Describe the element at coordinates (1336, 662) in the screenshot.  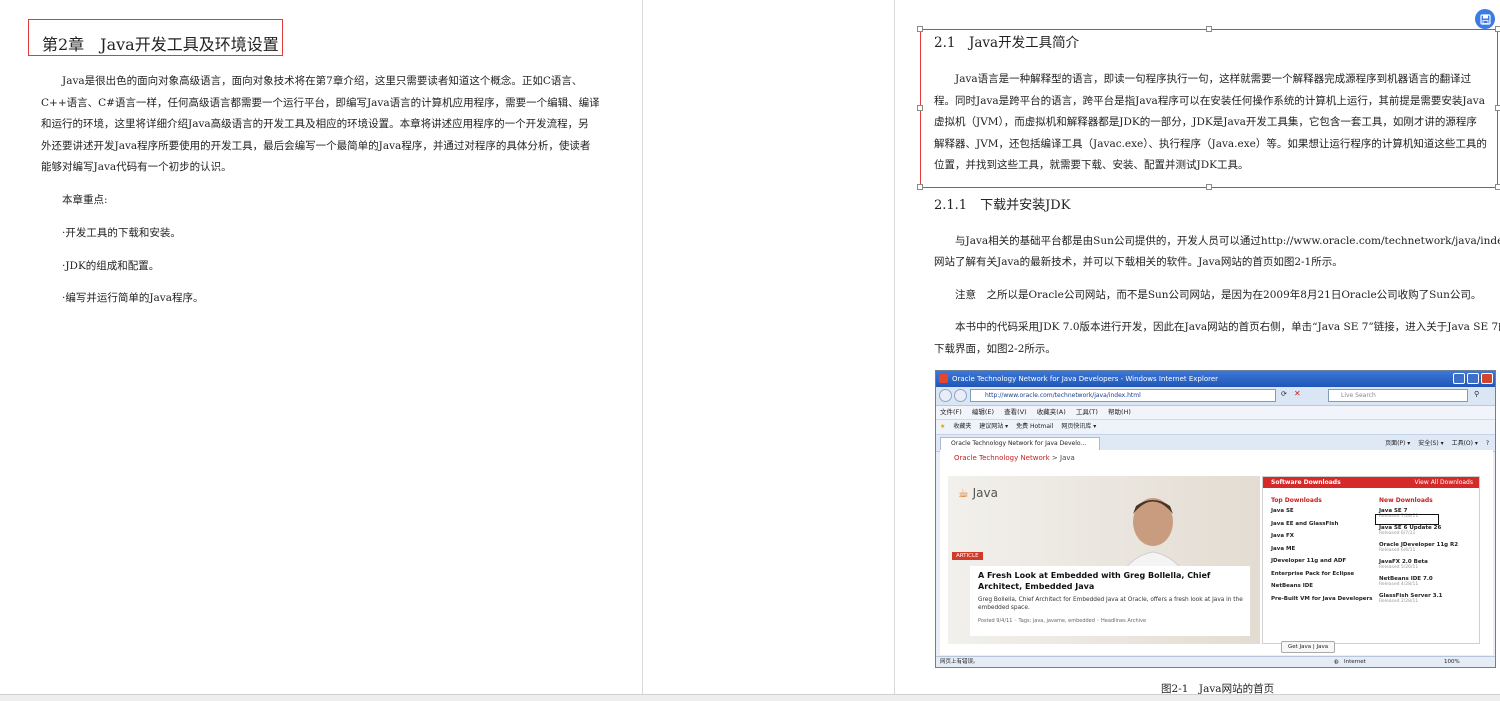
I see `globe-icon: ◍` at that location.